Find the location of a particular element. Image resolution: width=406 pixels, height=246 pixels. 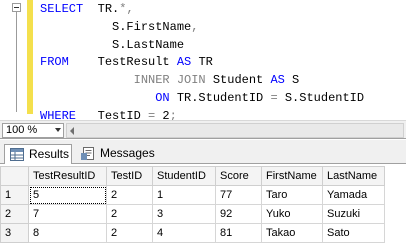

table-cell: 8 is located at coordinates (67, 233).